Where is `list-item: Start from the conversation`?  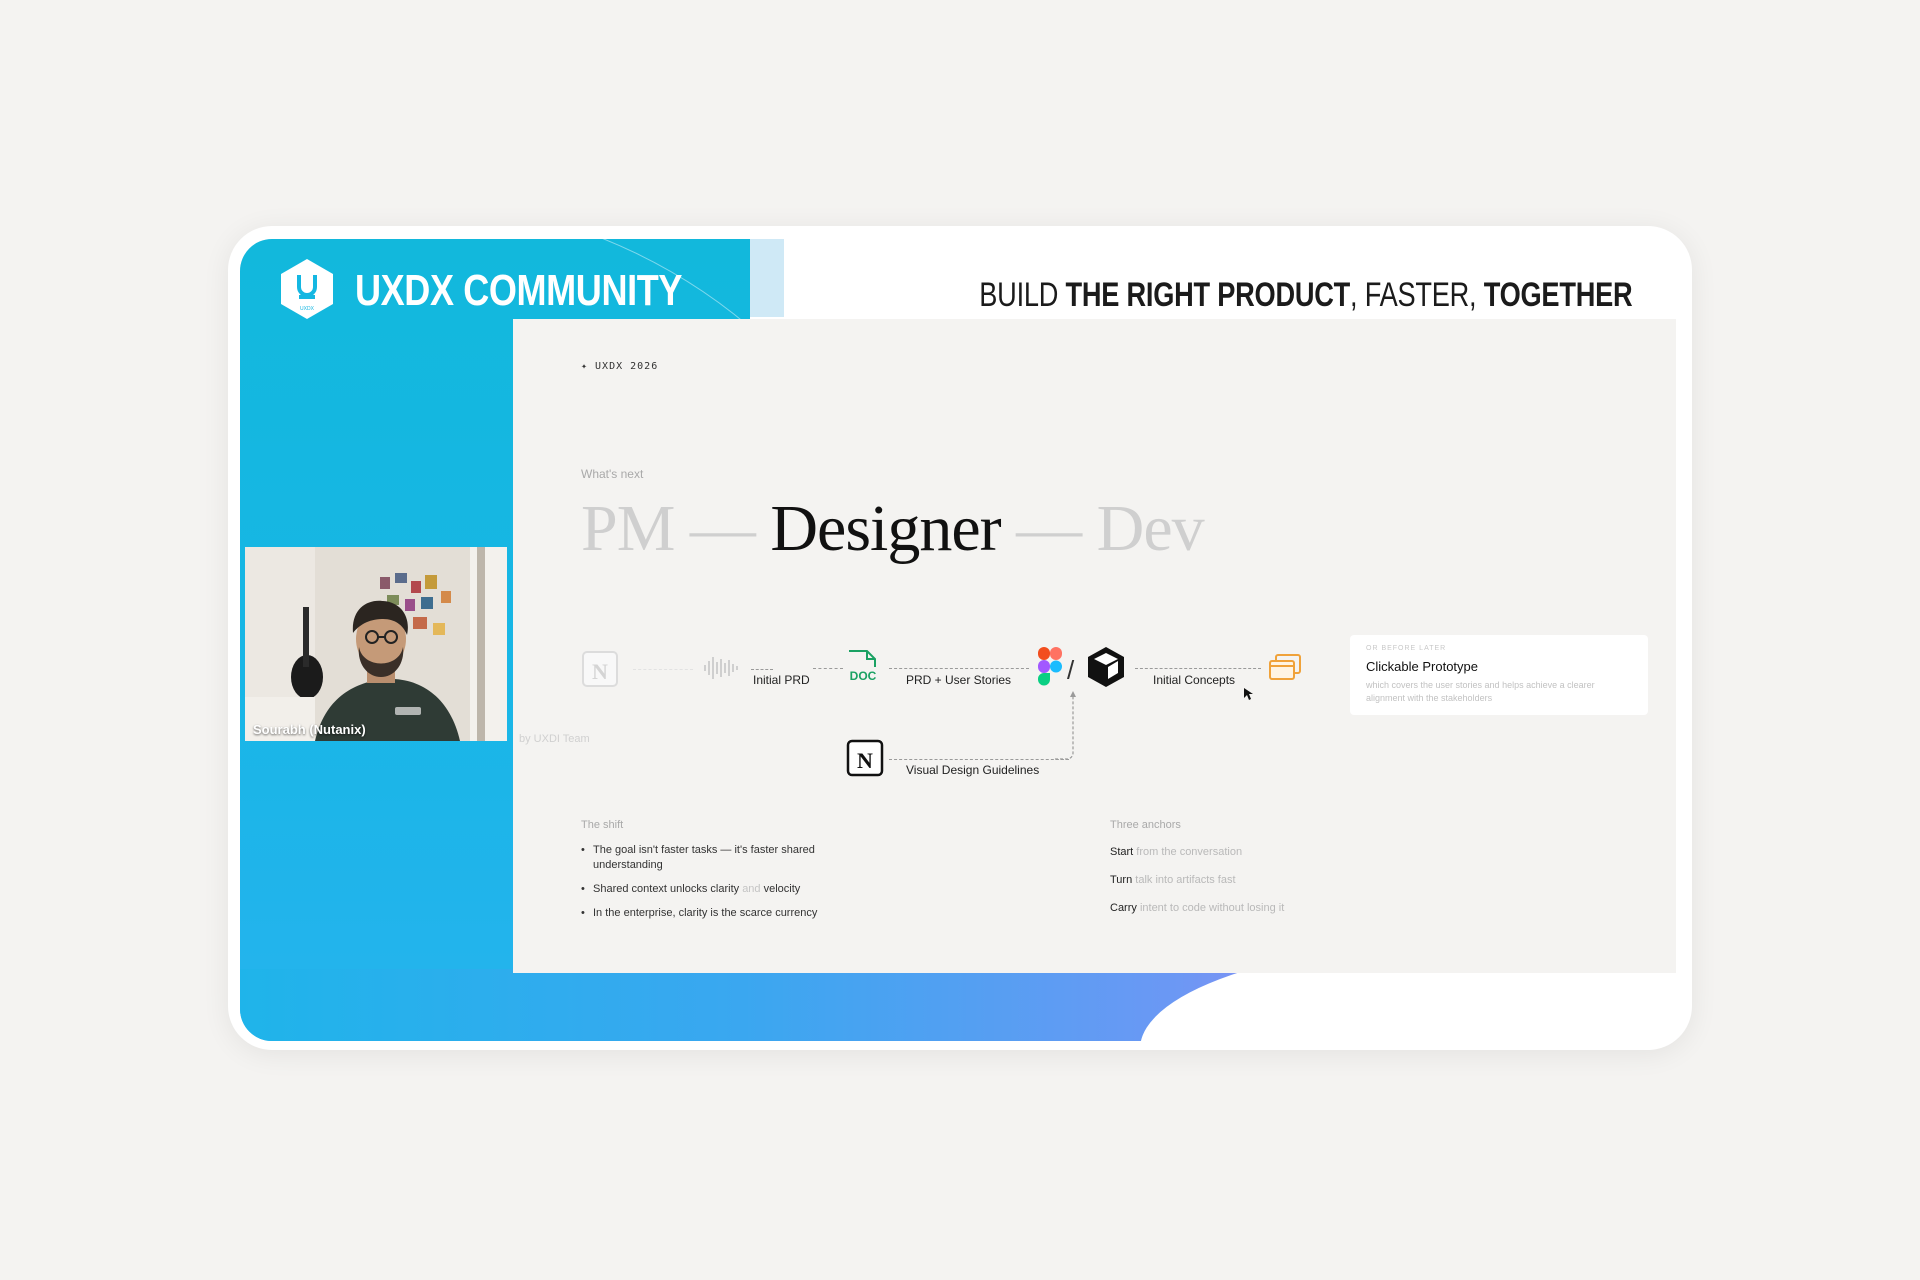
list-item: Start from the conversation is located at coordinates (1176, 852).